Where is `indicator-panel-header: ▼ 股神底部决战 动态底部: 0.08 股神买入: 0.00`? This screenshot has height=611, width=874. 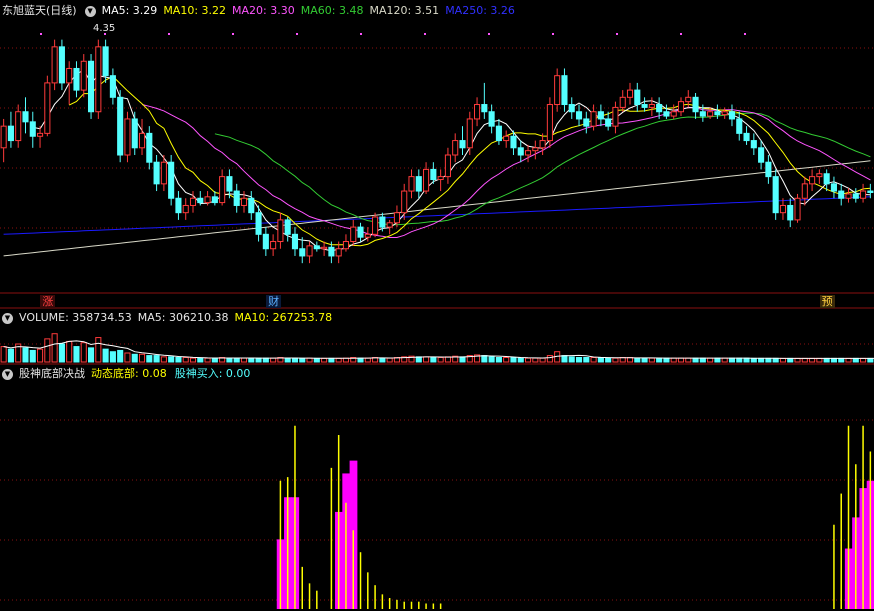 indicator-panel-header: ▼ 股神底部决战 动态底部: 0.08 股神买入: 0.00 is located at coordinates (125, 374).